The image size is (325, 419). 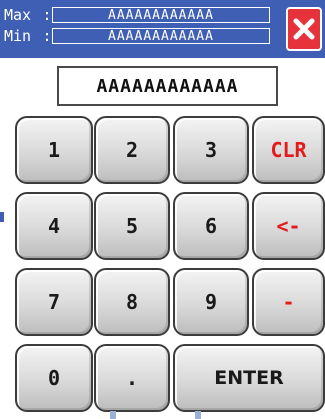 What do you see at coordinates (54, 226) in the screenshot?
I see `key-4: 4` at bounding box center [54, 226].